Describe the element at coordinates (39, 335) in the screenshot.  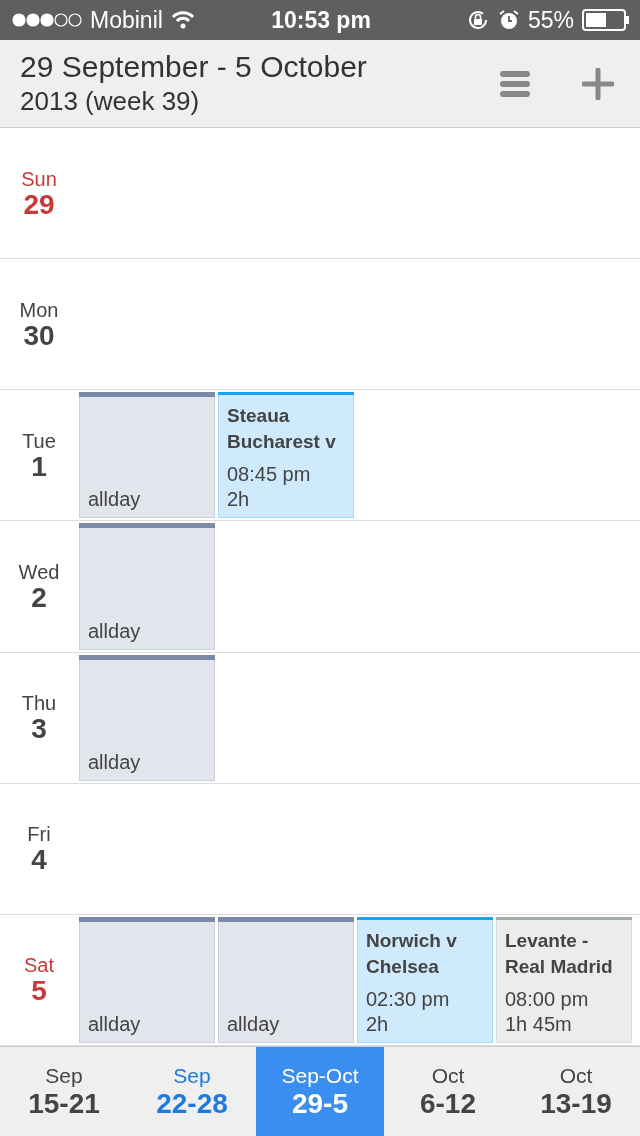
I see `day-number: 30` at that location.